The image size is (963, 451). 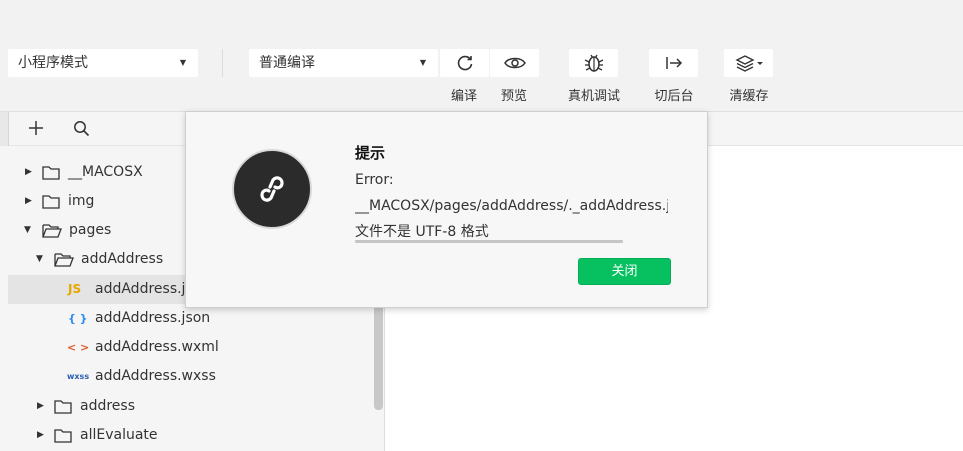 I want to click on dialog-message-scrollbar, so click(x=489, y=241).